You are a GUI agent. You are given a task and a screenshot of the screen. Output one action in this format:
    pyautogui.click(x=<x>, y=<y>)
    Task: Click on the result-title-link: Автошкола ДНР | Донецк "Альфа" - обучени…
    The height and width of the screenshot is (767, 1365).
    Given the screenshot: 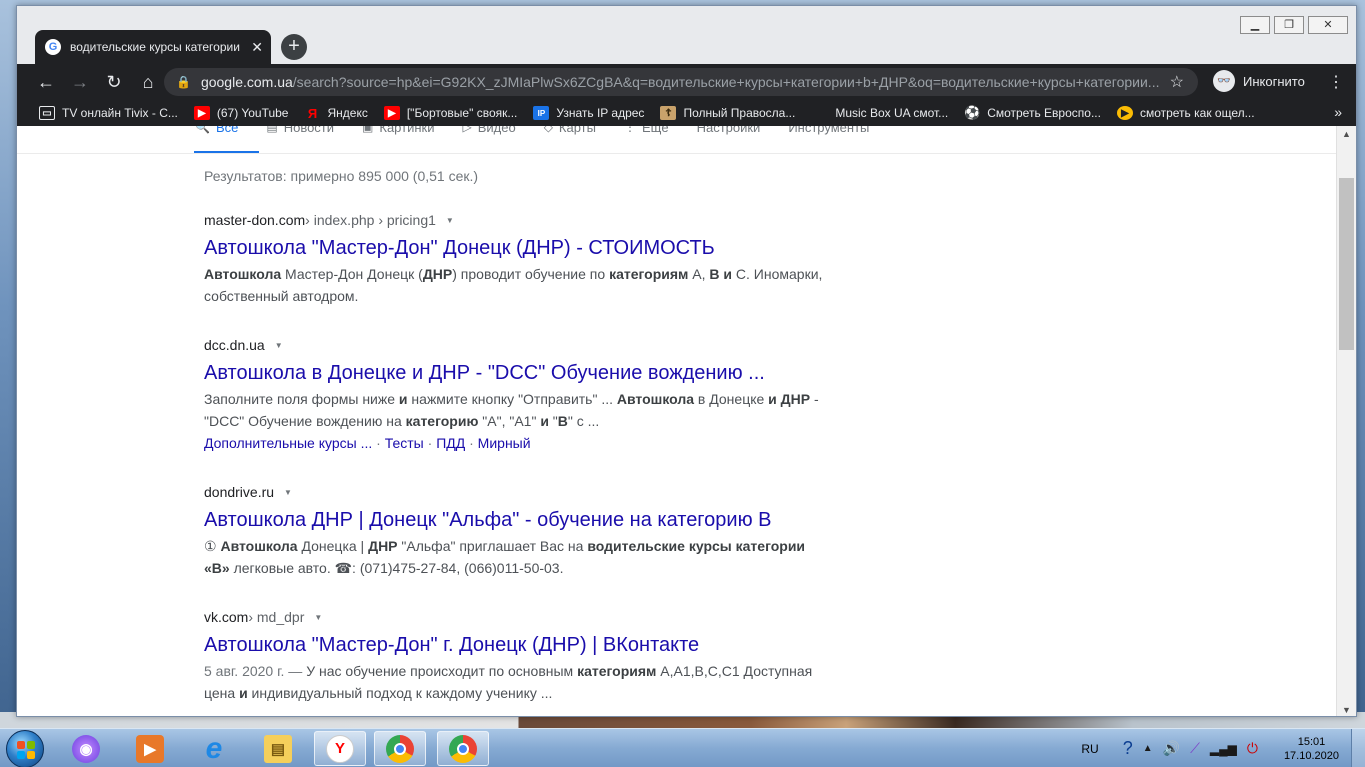 What is the action you would take?
    pyautogui.click(x=514, y=520)
    